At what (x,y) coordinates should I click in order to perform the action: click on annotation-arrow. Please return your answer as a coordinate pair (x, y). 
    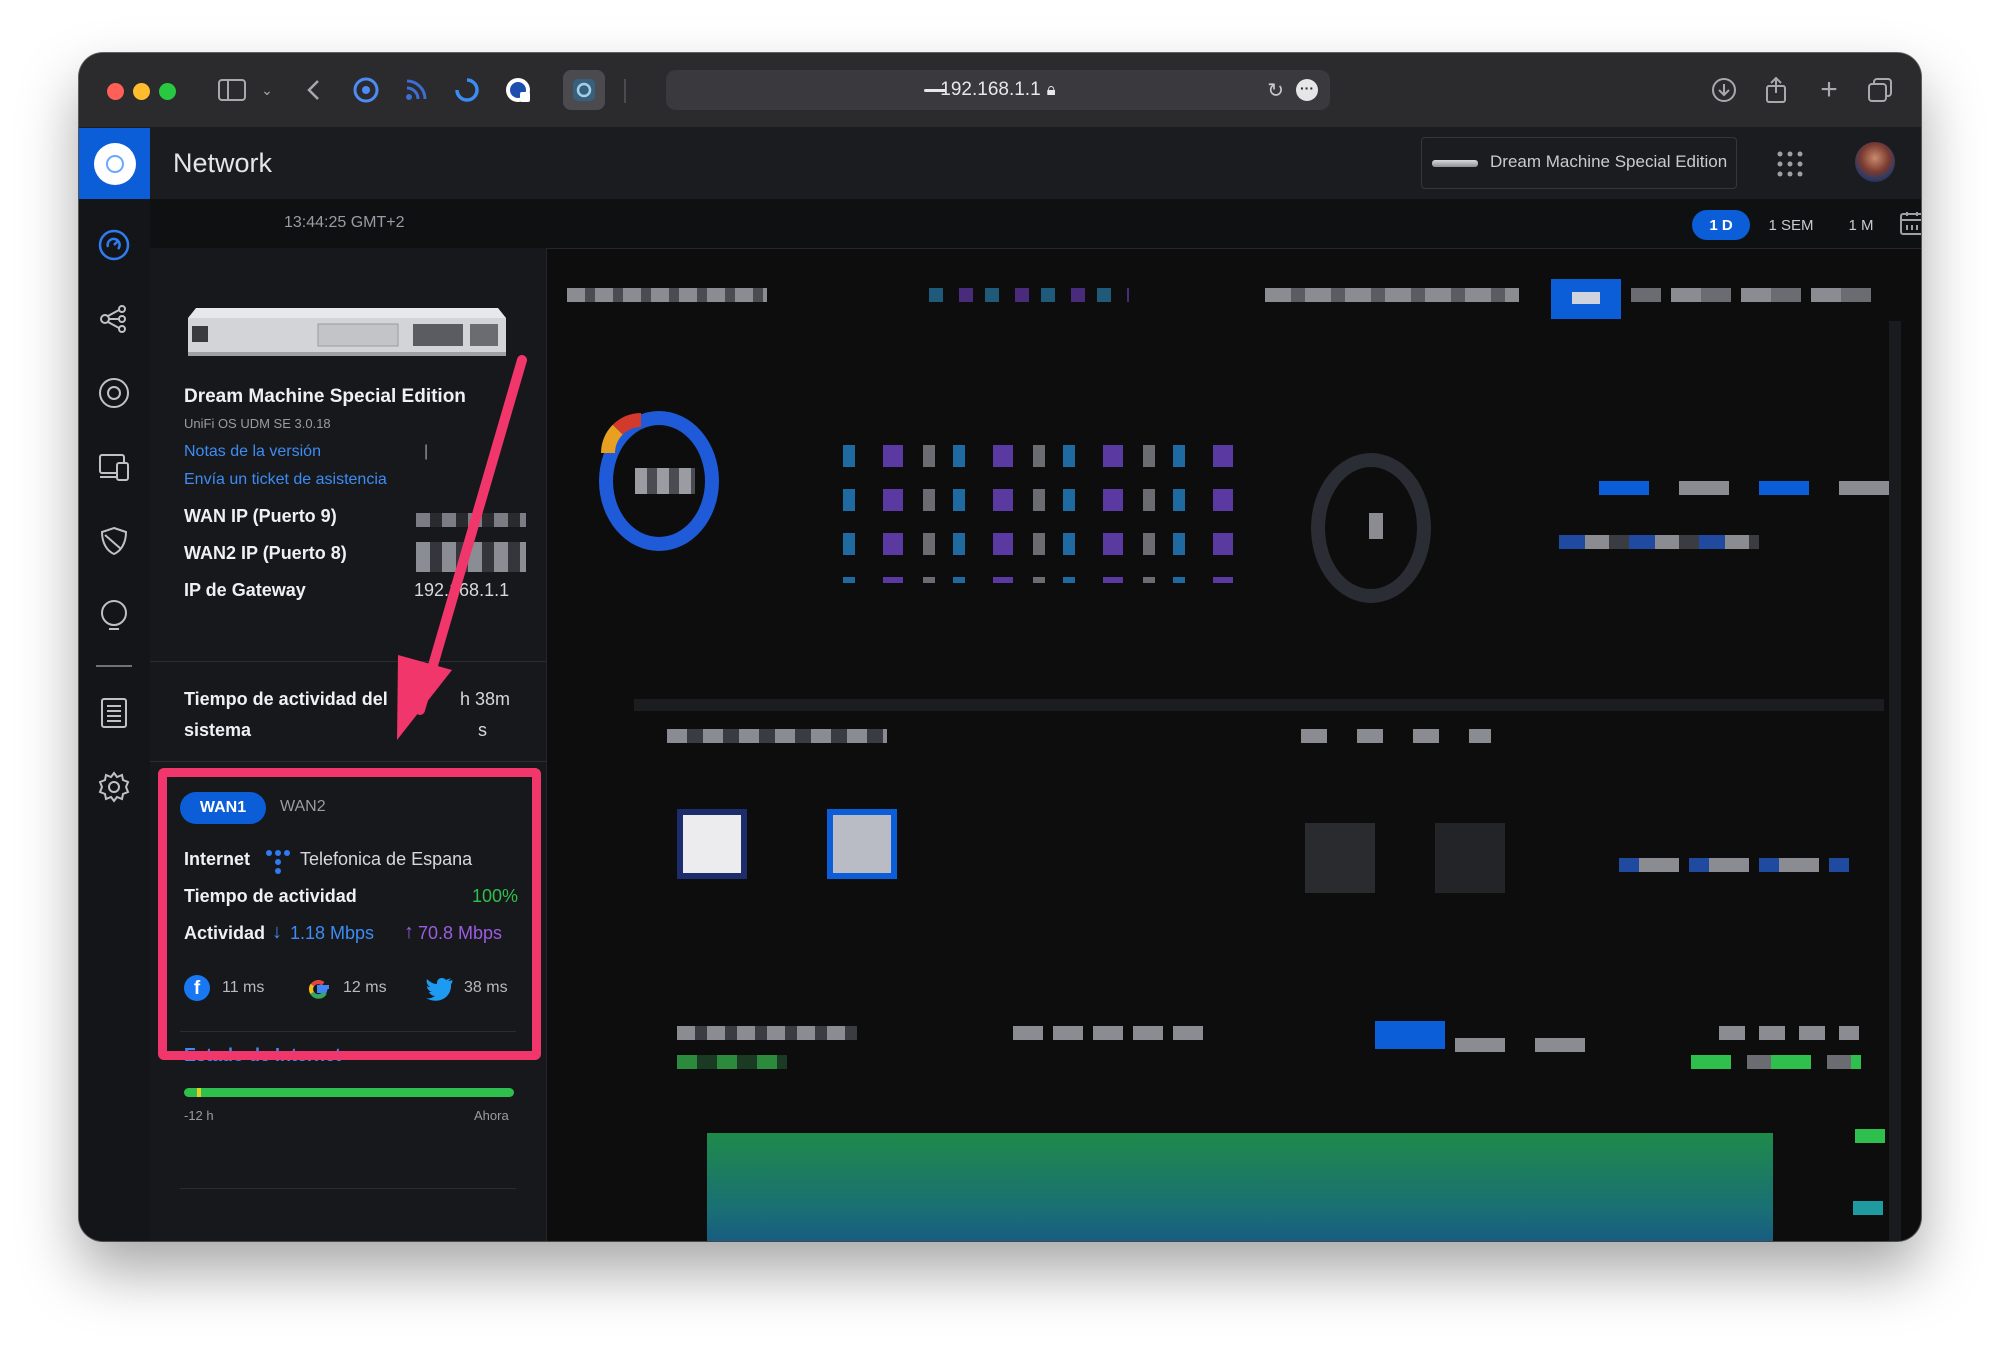
    Looking at the image, I should click on (462, 547).